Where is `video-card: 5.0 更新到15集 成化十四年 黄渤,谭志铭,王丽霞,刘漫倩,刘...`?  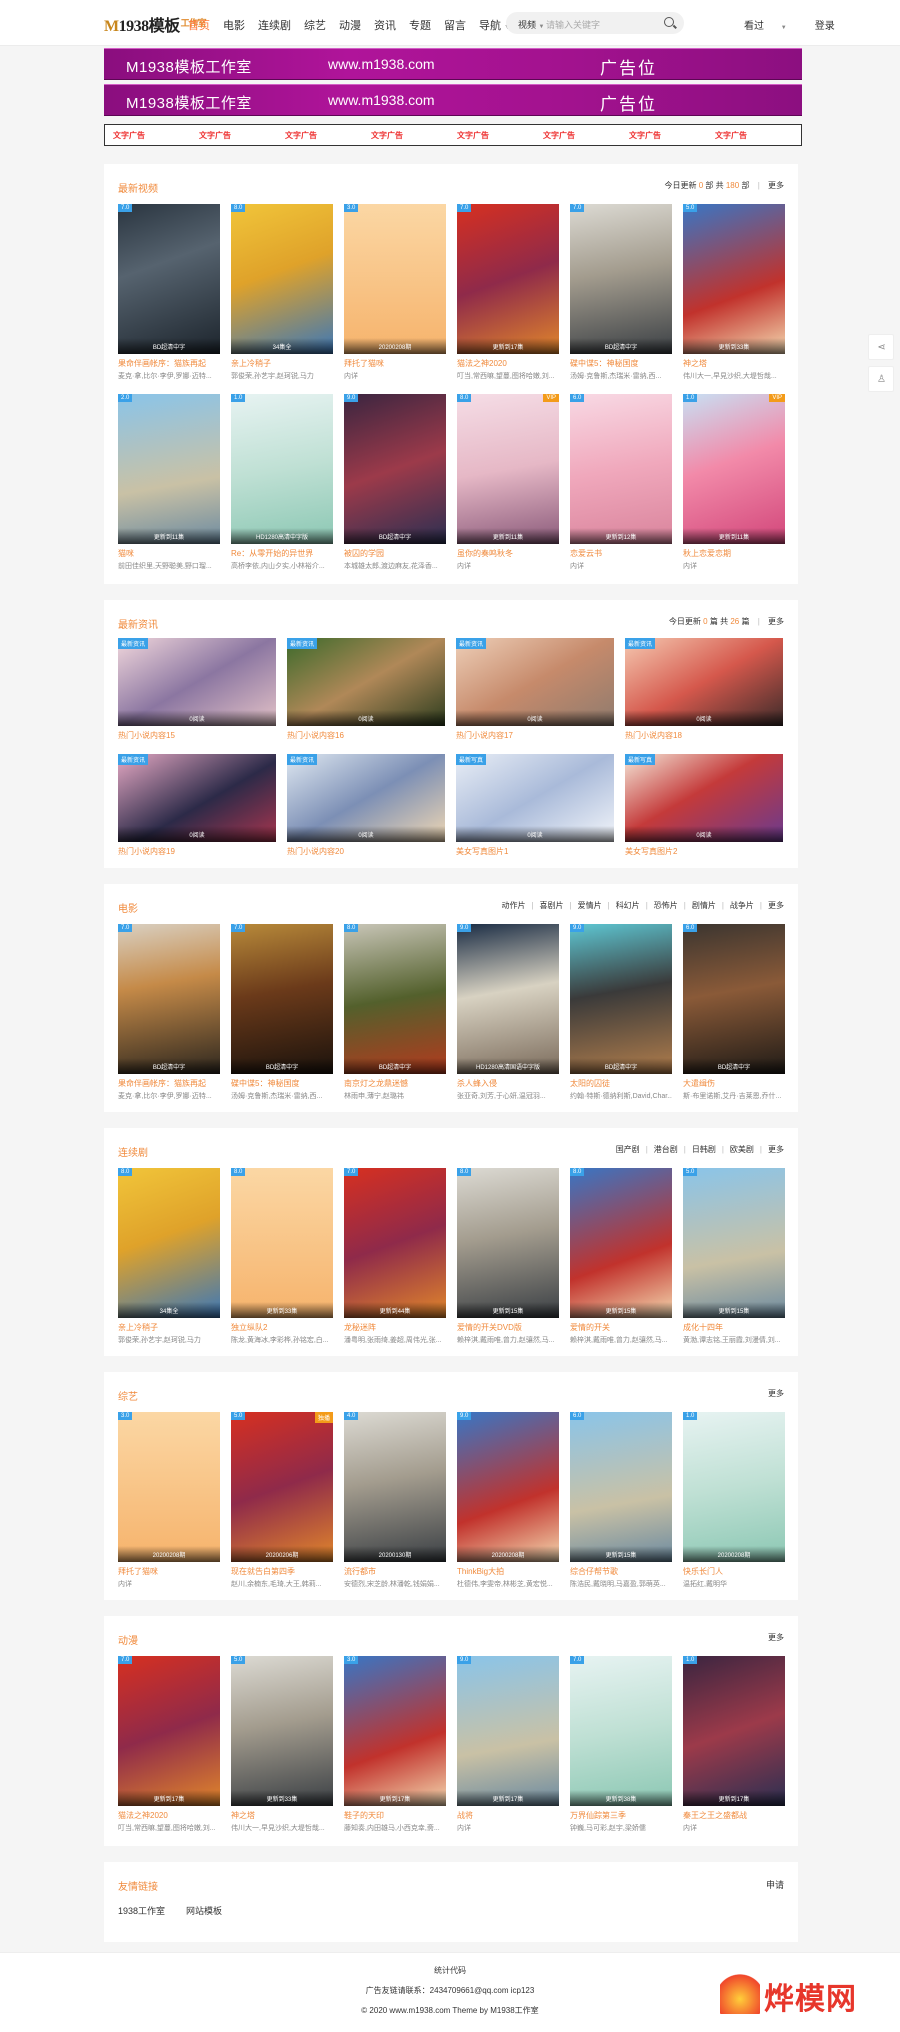
video-card: 5.0 更新到15集 成化十四年 黄渤,谭志铭,王丽霞,刘漫倩,刘... is located at coordinates (734, 1260).